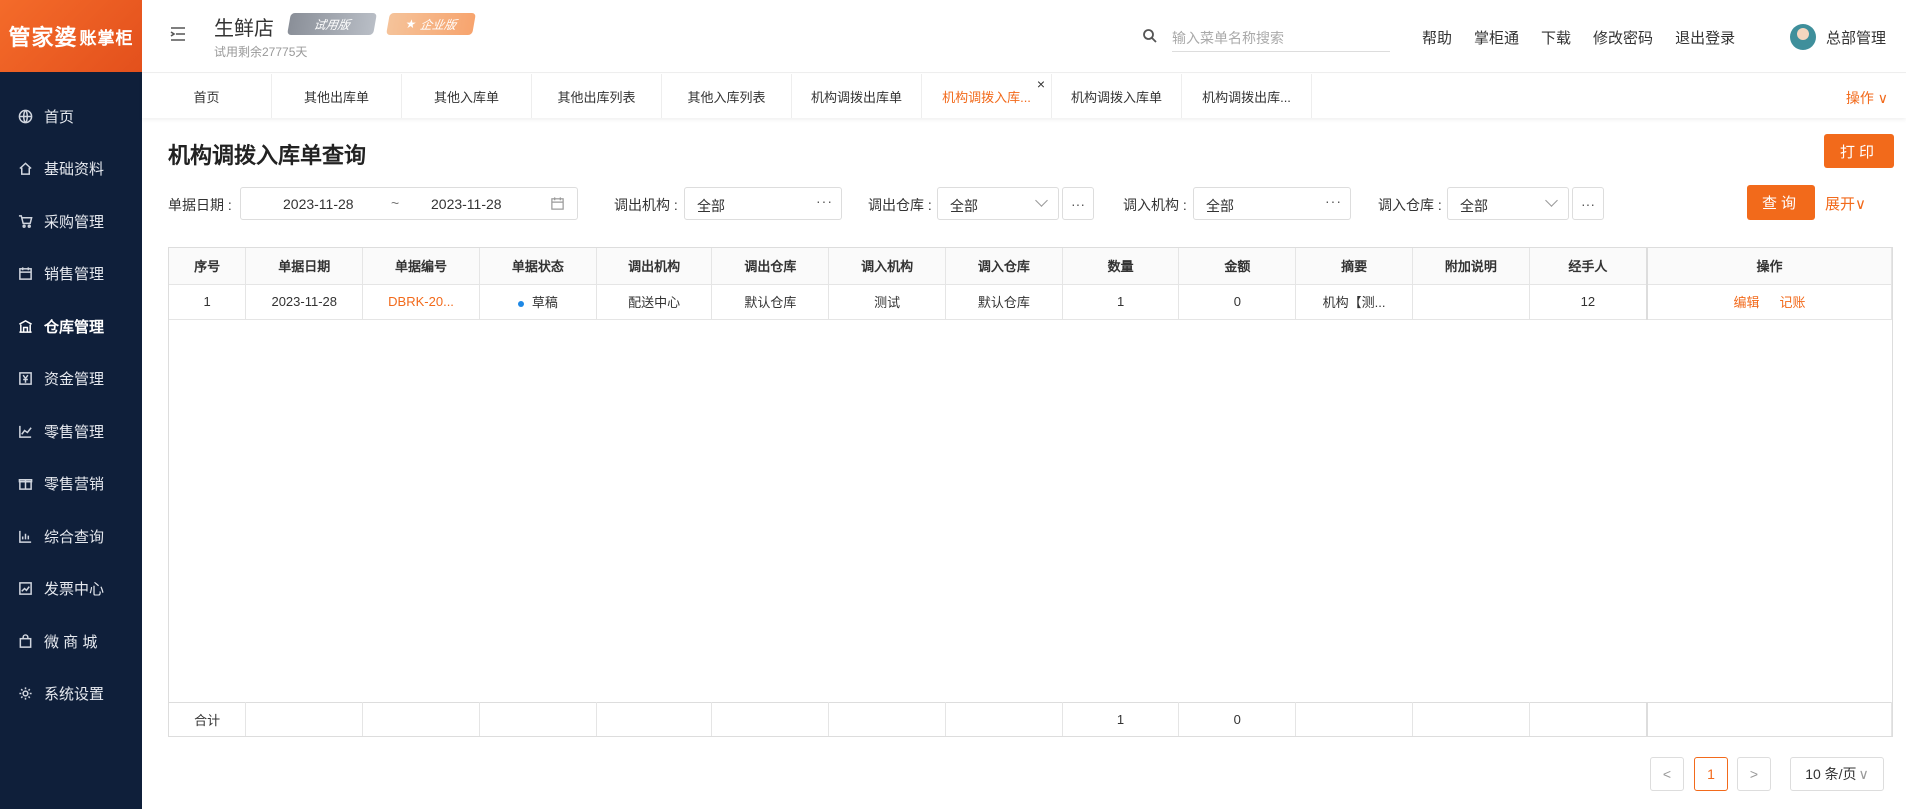 This screenshot has width=1906, height=809. Describe the element at coordinates (1856, 38) in the screenshot. I see `user-name: 总部管理` at that location.